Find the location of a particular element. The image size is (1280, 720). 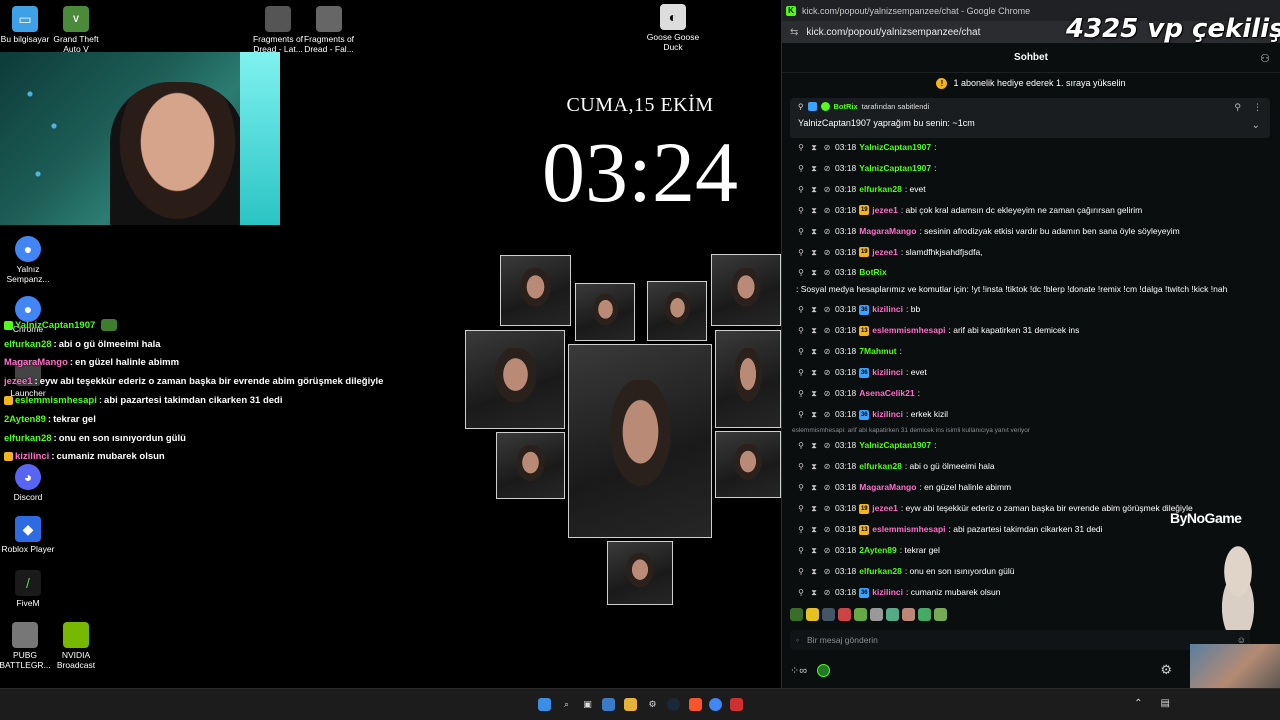

chevron-down-icon: ⌄ is located at coordinates (1256, 125).